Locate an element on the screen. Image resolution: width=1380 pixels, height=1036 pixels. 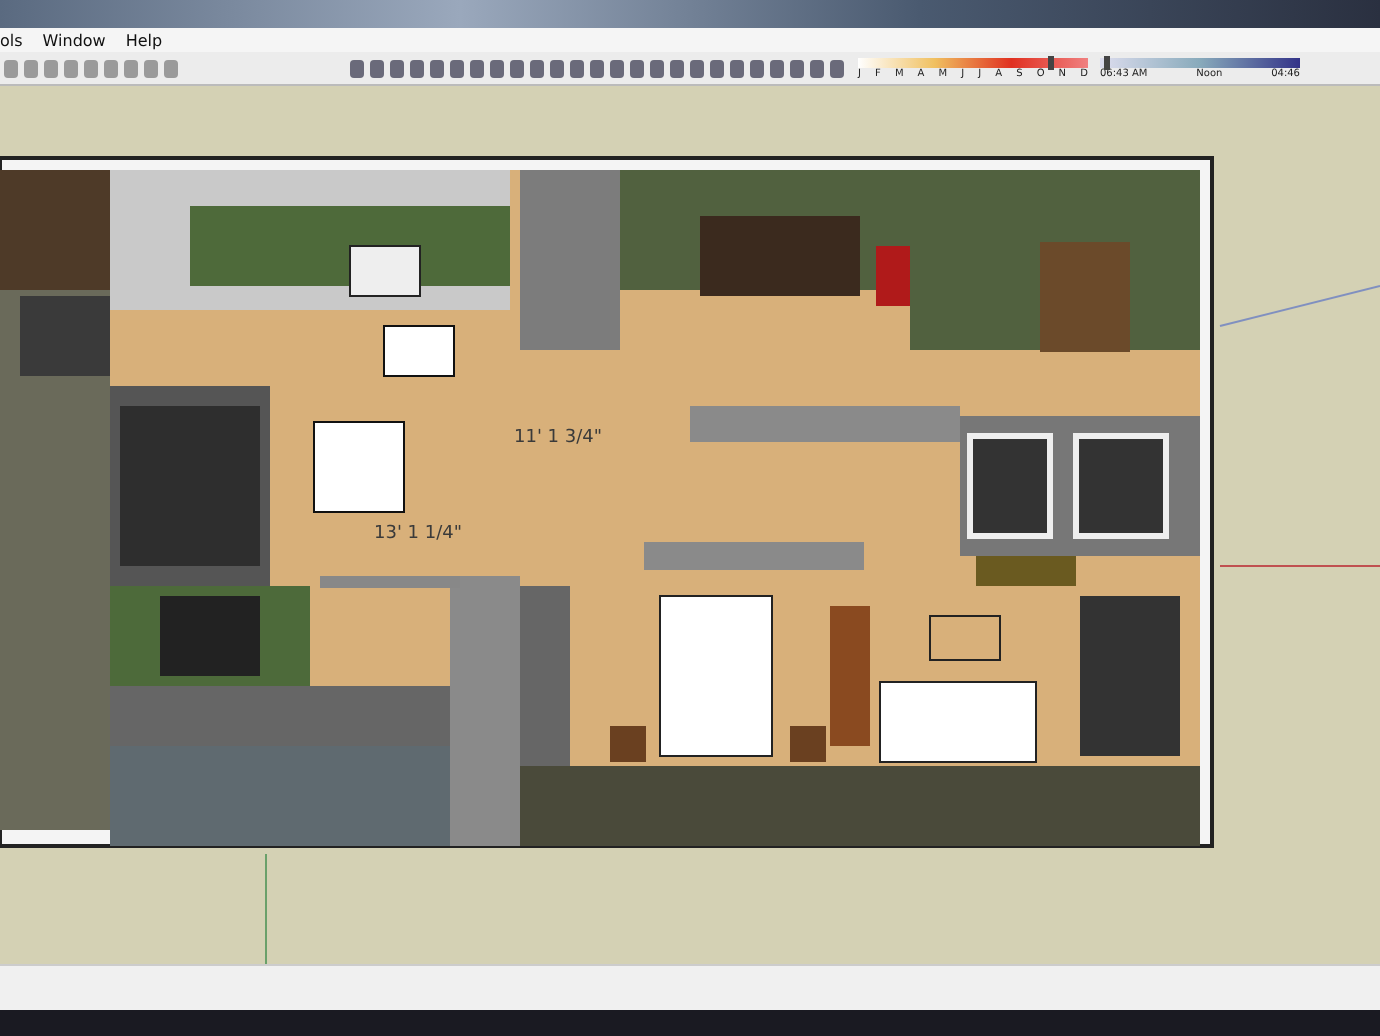
menu-item: Help is located at coordinates (144, 41).